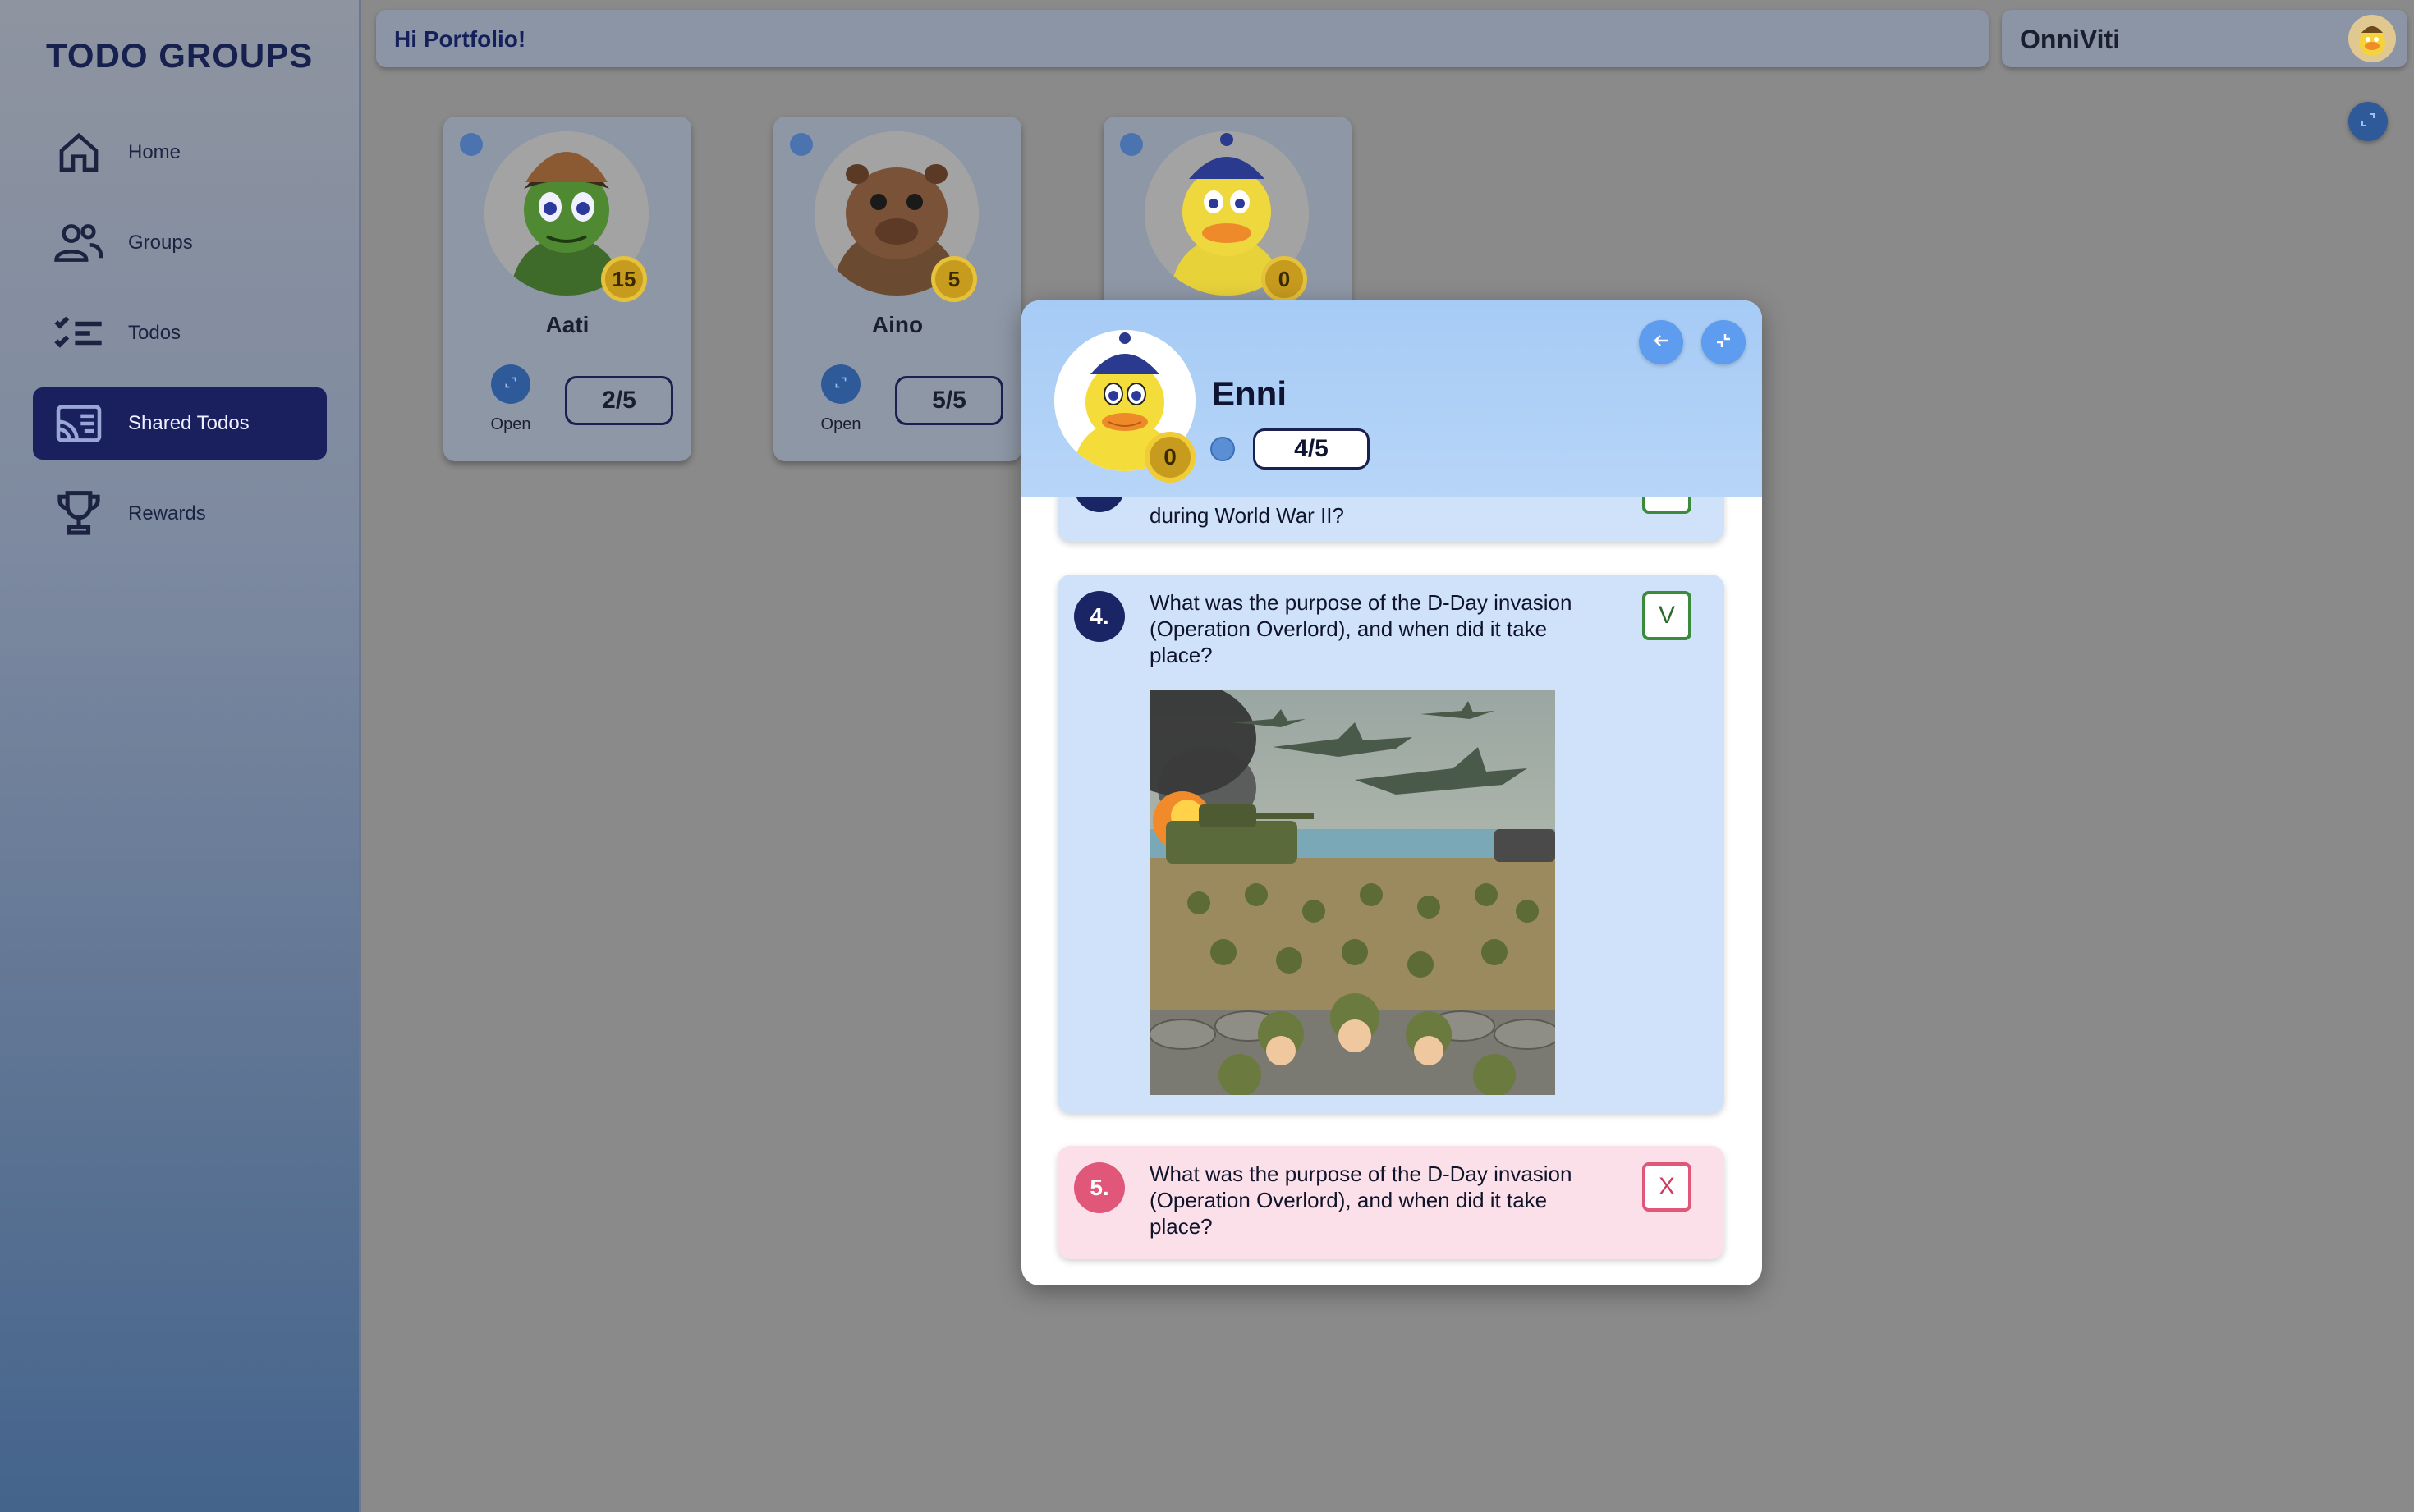 The height and width of the screenshot is (1512, 2414). What do you see at coordinates (78, 243) in the screenshot?
I see `users-icon` at bounding box center [78, 243].